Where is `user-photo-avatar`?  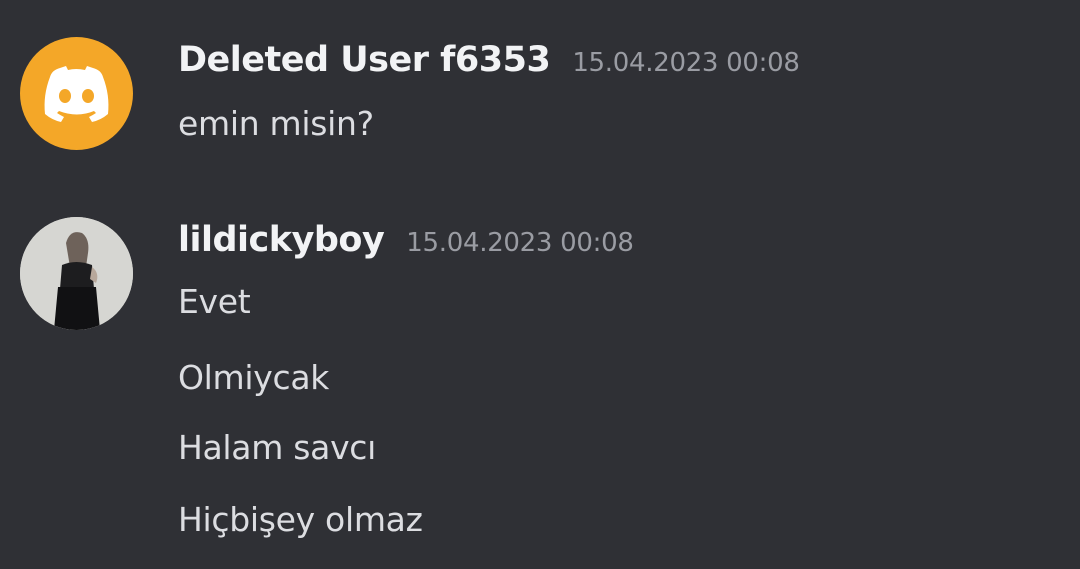 user-photo-avatar is located at coordinates (76, 273).